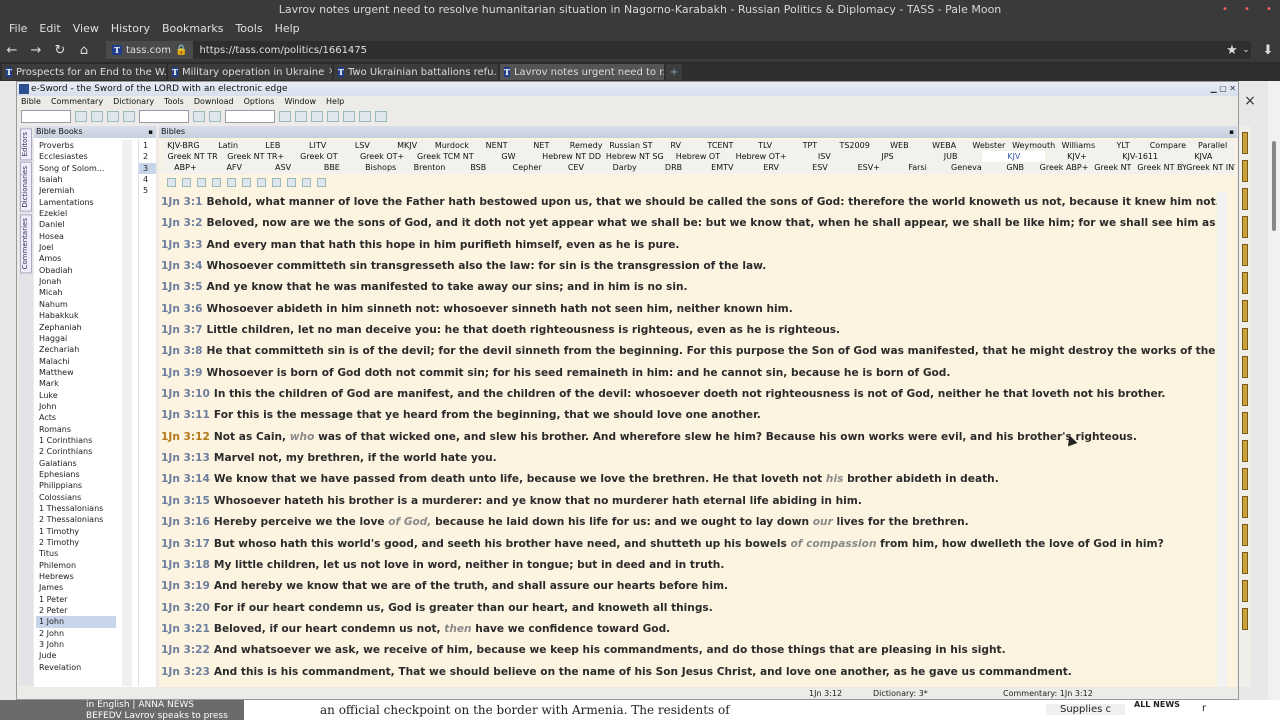 This screenshot has width=1280, height=720. I want to click on book-item: Proverbs, so click(76, 145).